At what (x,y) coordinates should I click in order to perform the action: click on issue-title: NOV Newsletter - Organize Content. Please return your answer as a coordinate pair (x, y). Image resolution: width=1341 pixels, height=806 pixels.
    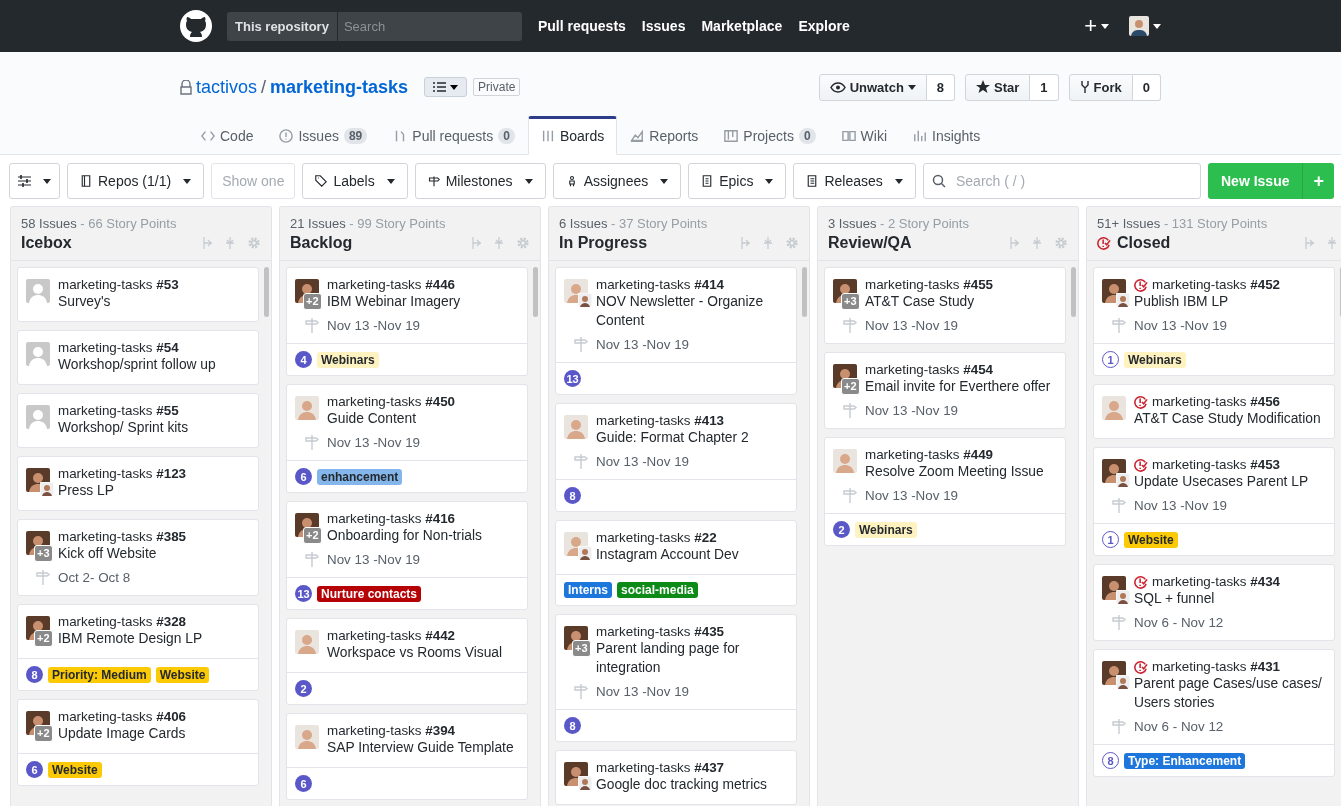
    Looking at the image, I should click on (692, 311).